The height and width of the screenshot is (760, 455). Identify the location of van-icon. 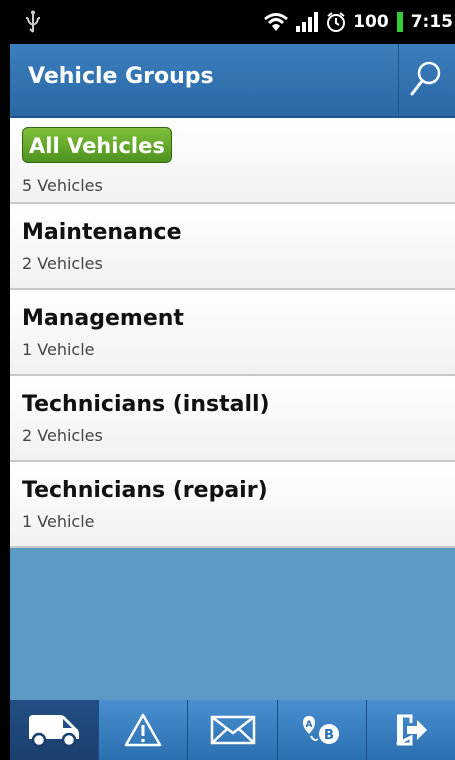
(54, 731).